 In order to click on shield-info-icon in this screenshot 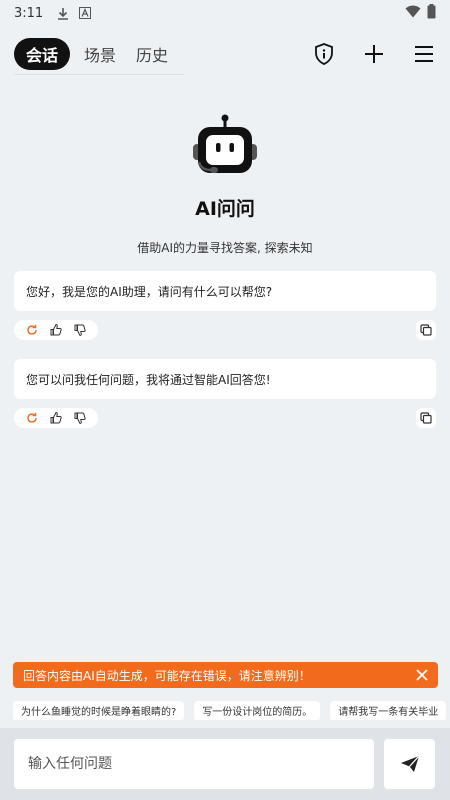, I will do `click(324, 54)`.